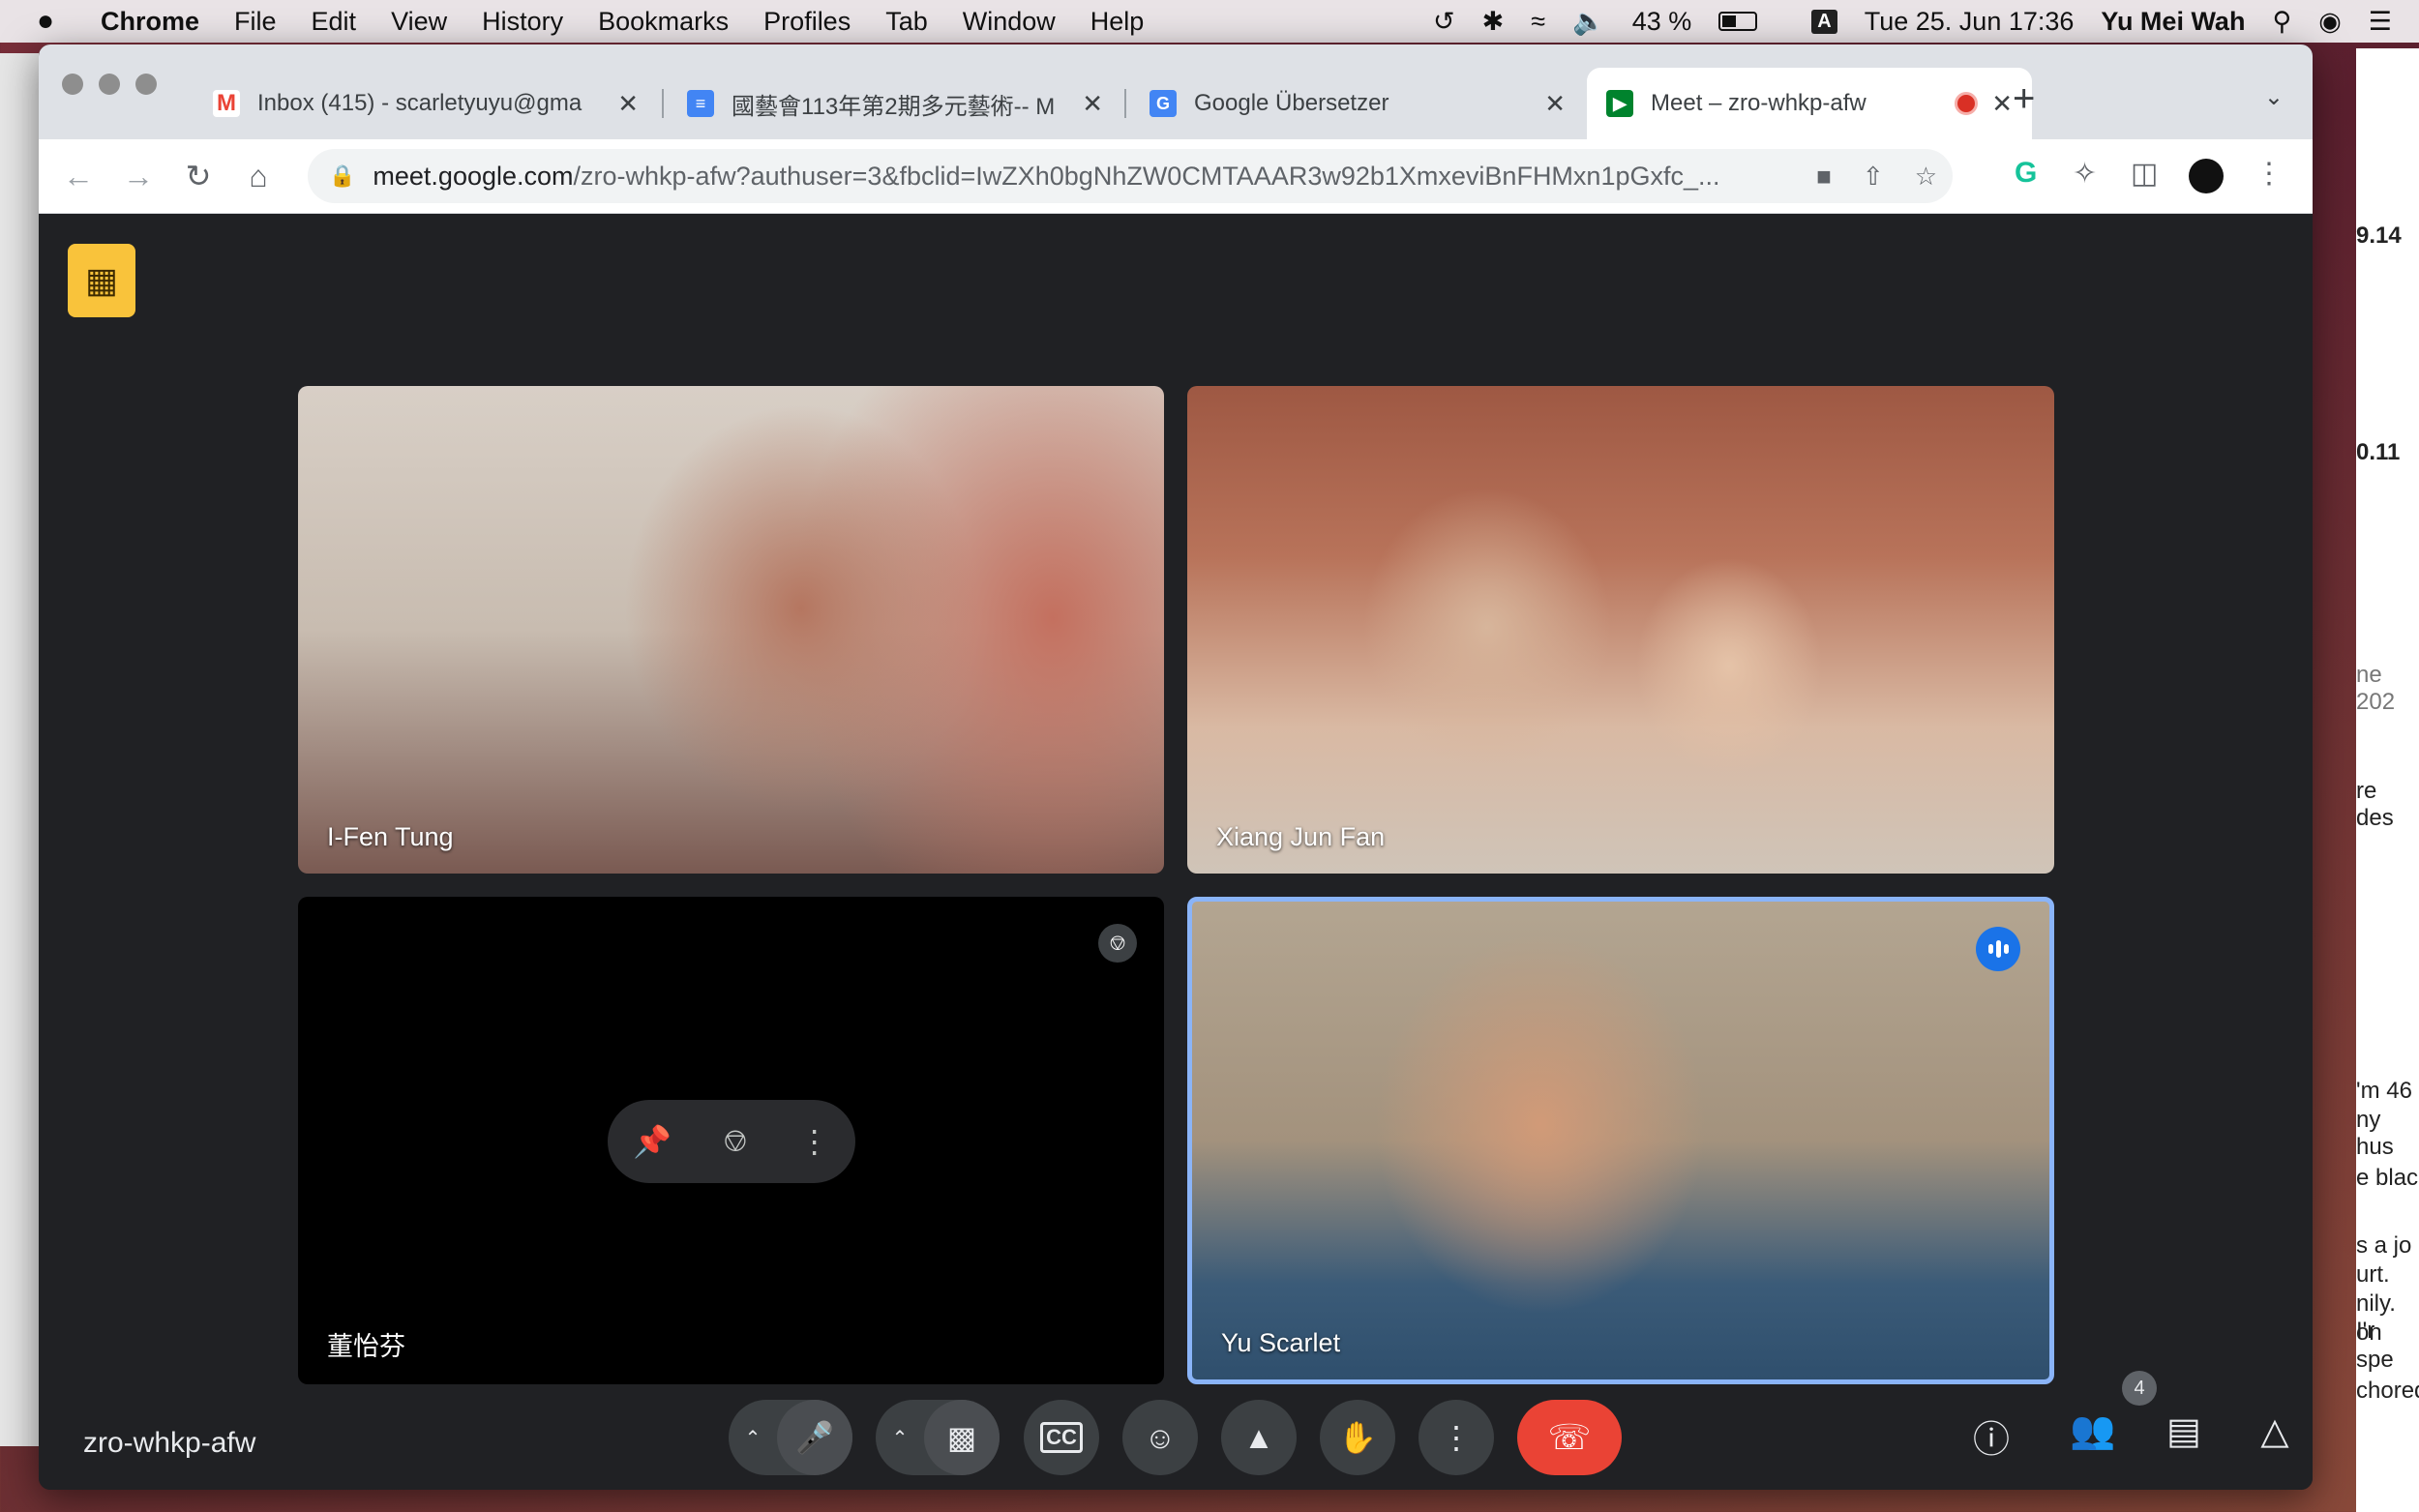 The image size is (2419, 1512). Describe the element at coordinates (1751, 21) in the screenshot. I see `battery-icon` at that location.